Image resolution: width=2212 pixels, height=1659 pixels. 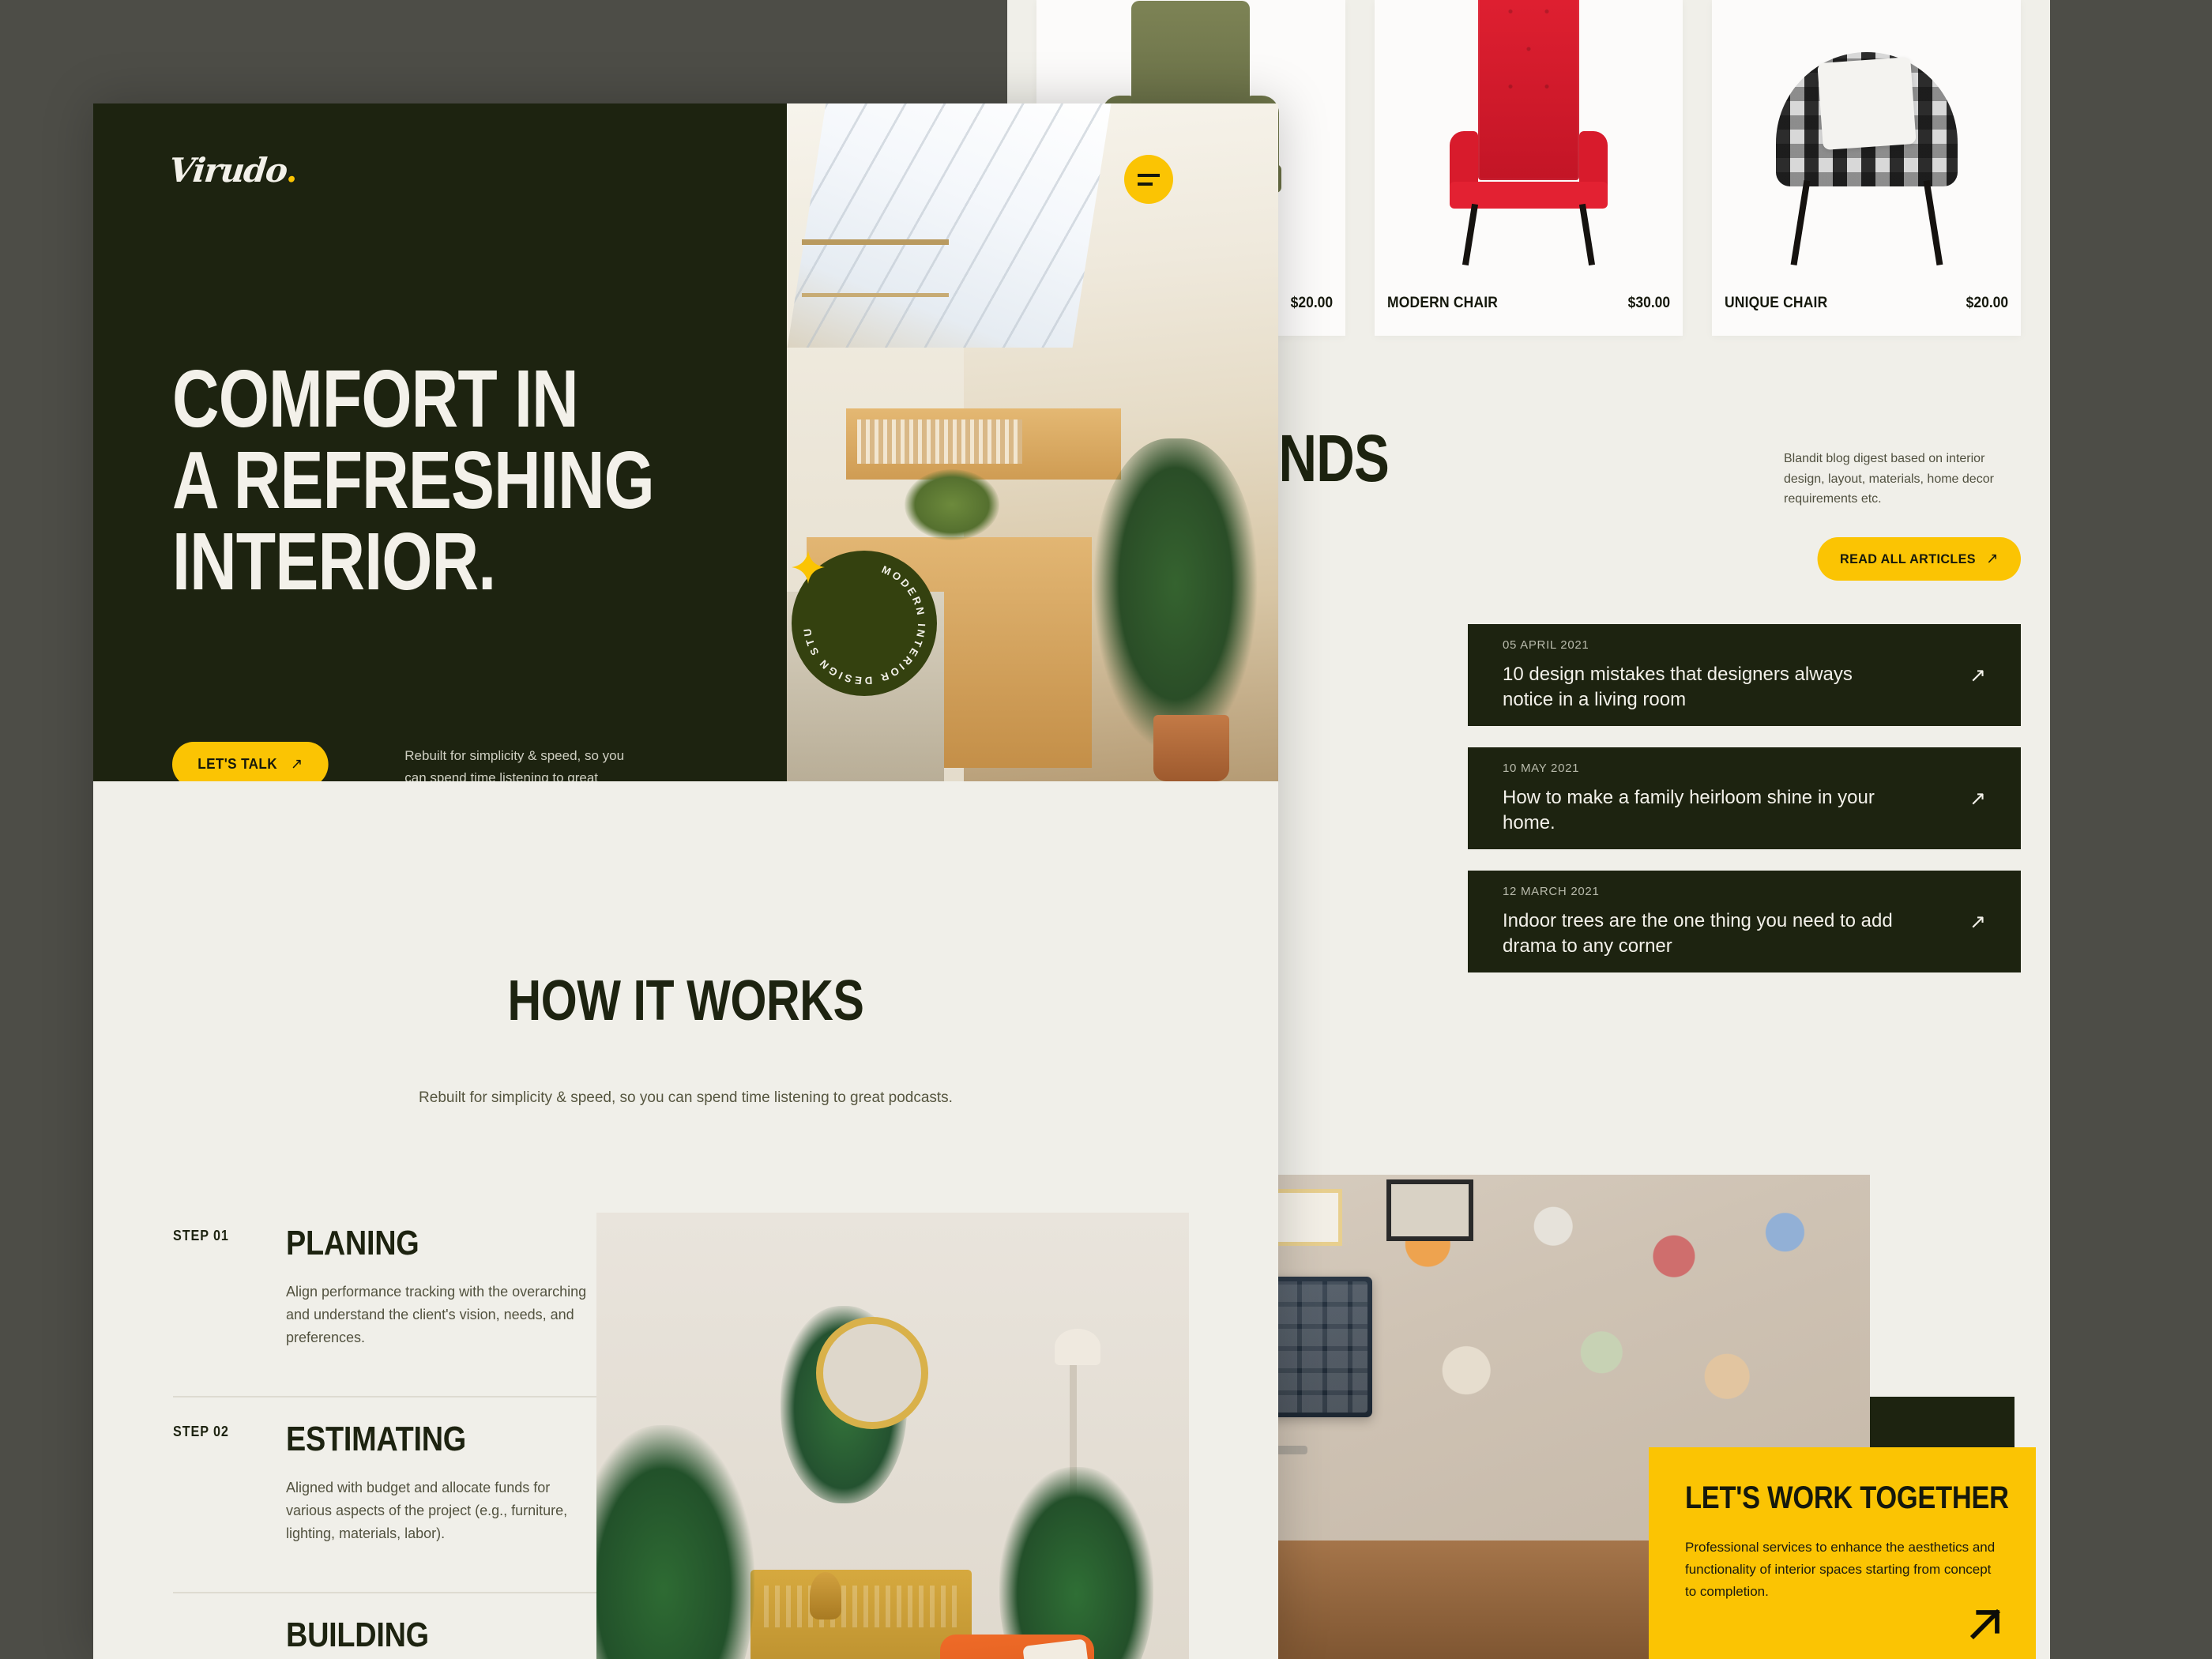 What do you see at coordinates (201, 1432) in the screenshot?
I see `step-number: STEP 02` at bounding box center [201, 1432].